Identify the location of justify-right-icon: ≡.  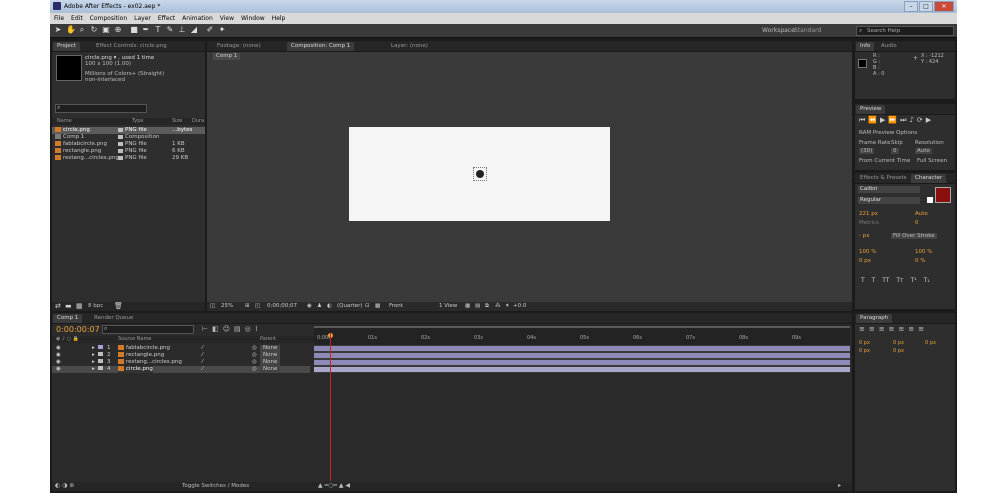
(913, 329).